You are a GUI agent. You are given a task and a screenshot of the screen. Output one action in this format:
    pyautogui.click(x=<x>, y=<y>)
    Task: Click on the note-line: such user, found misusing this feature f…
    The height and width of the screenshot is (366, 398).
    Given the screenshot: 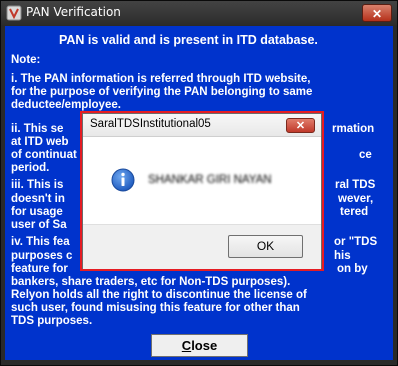 What is the action you would take?
    pyautogui.click(x=155, y=308)
    